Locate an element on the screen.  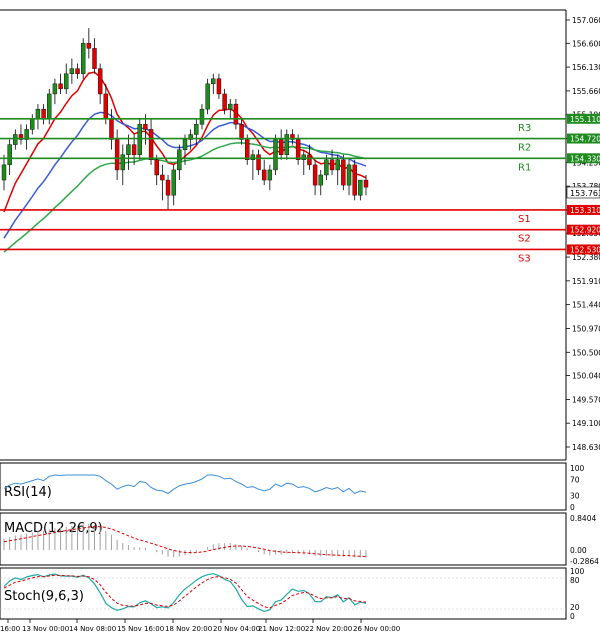
macd-tick-label: 0.00 is located at coordinates (578, 550).